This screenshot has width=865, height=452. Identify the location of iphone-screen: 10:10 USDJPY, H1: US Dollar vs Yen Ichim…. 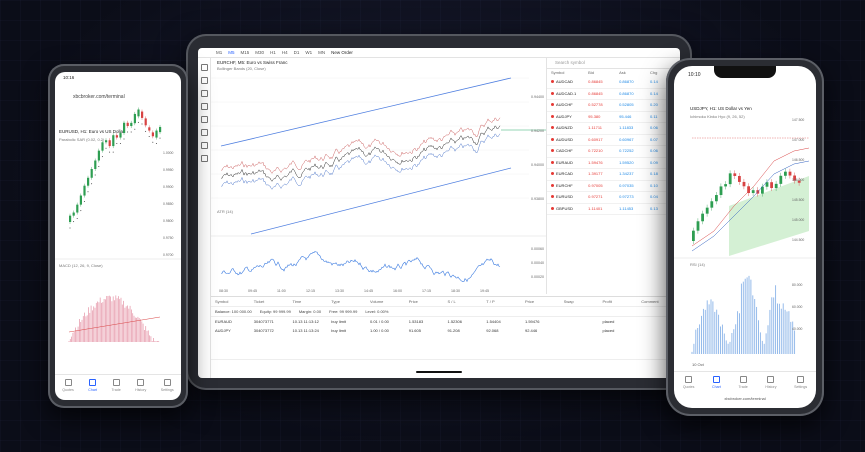
(745, 237).